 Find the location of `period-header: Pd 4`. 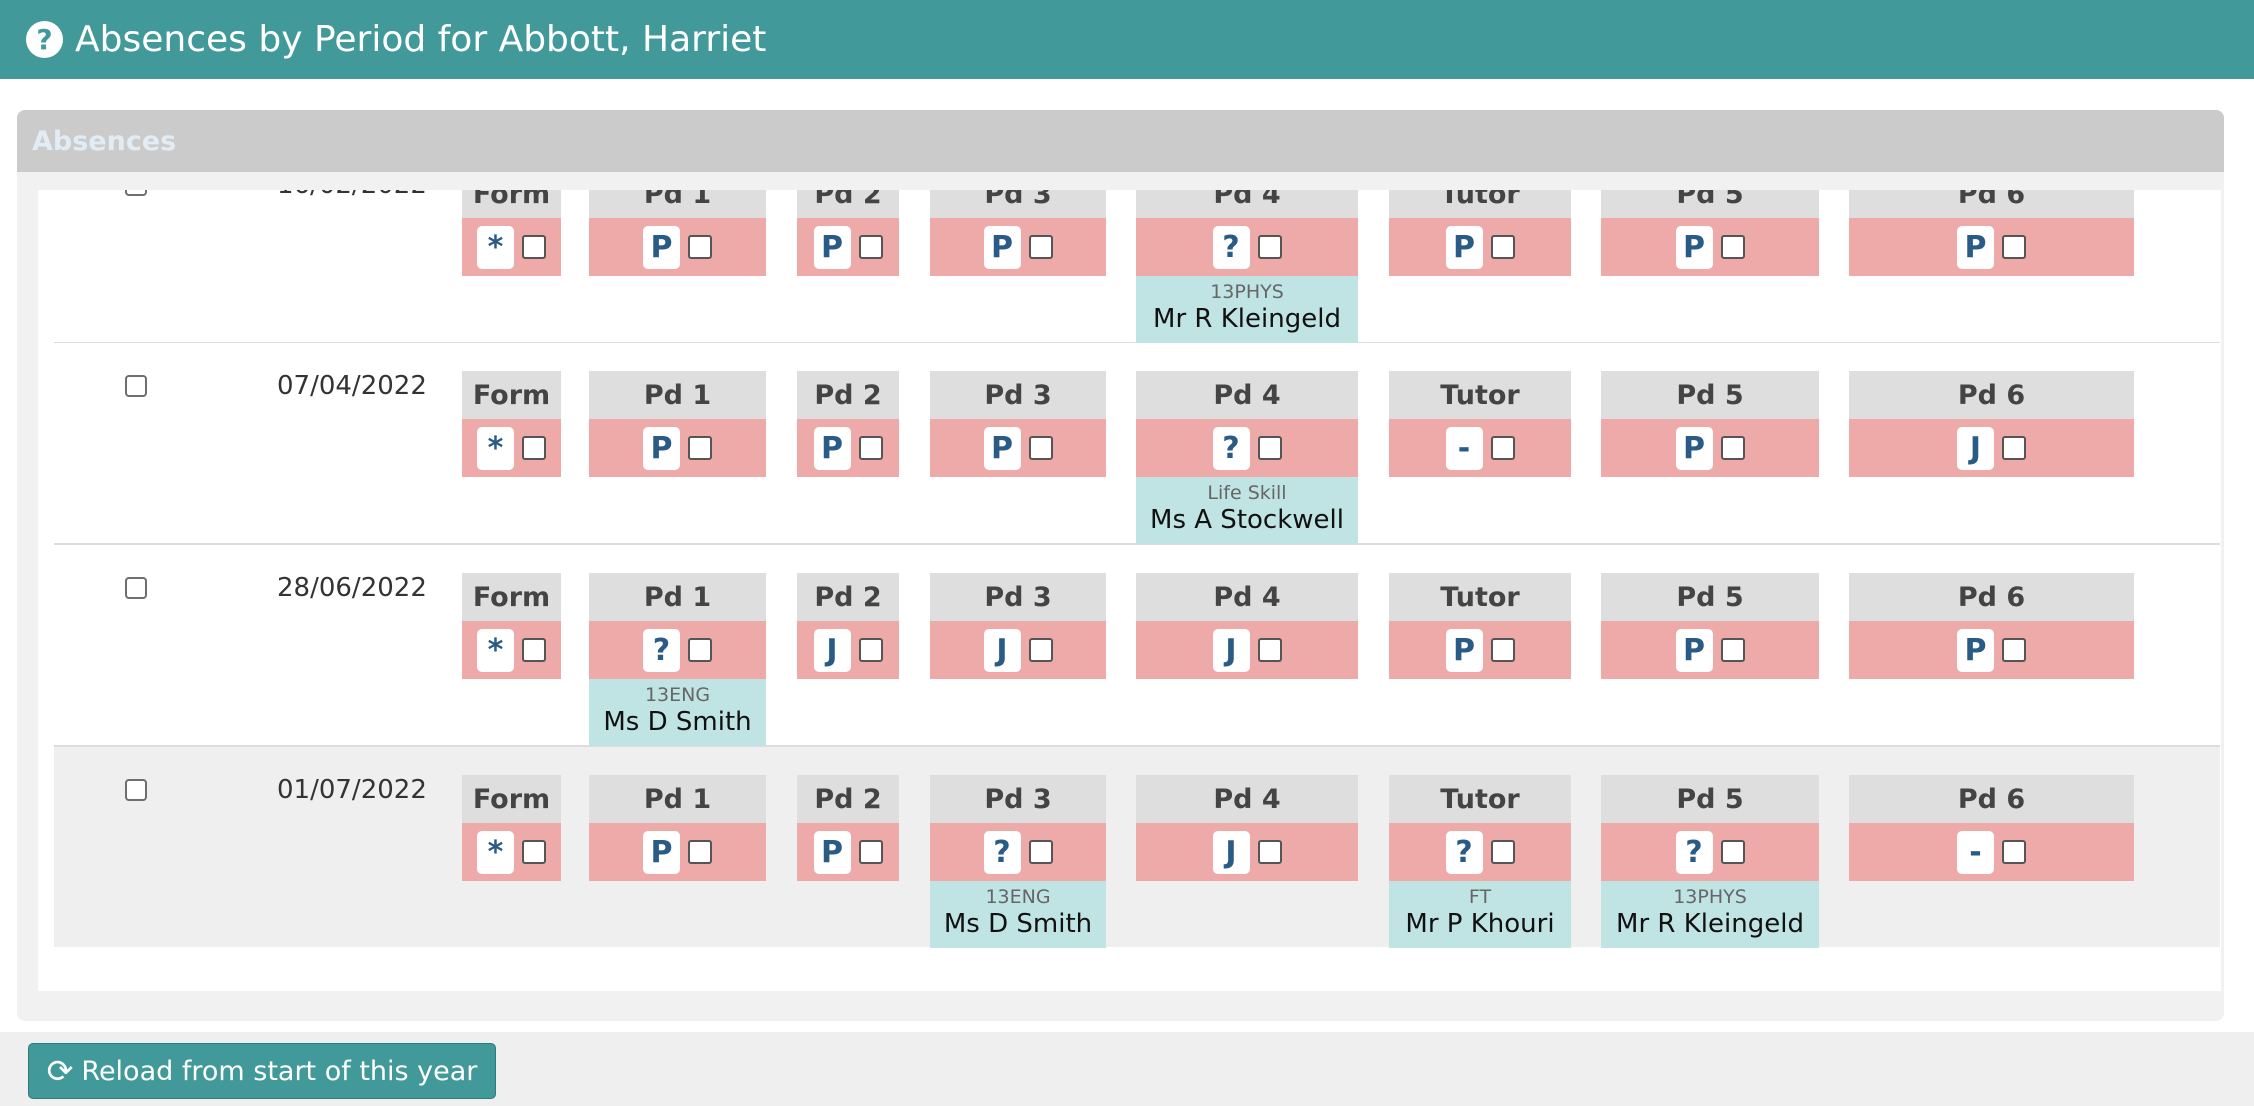

period-header: Pd 4 is located at coordinates (1247, 204).